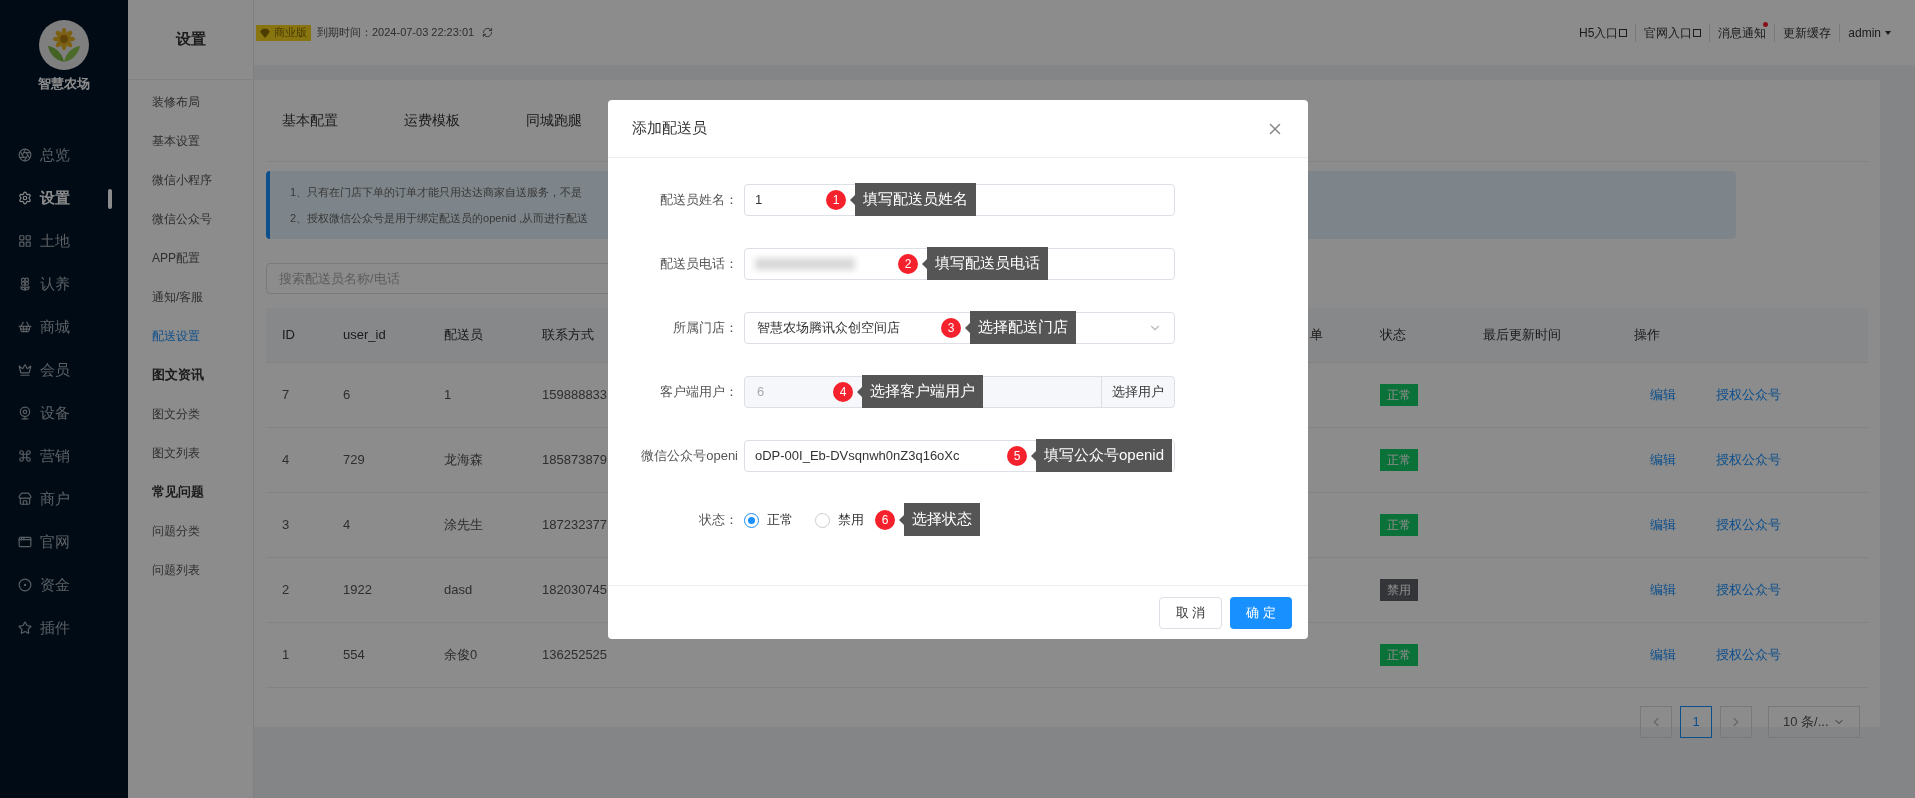  Describe the element at coordinates (439, 218) in the screenshot. I see `notice-text: 2、授权微信公众号是用于绑定配送员的openid ,从而进行配送` at that location.